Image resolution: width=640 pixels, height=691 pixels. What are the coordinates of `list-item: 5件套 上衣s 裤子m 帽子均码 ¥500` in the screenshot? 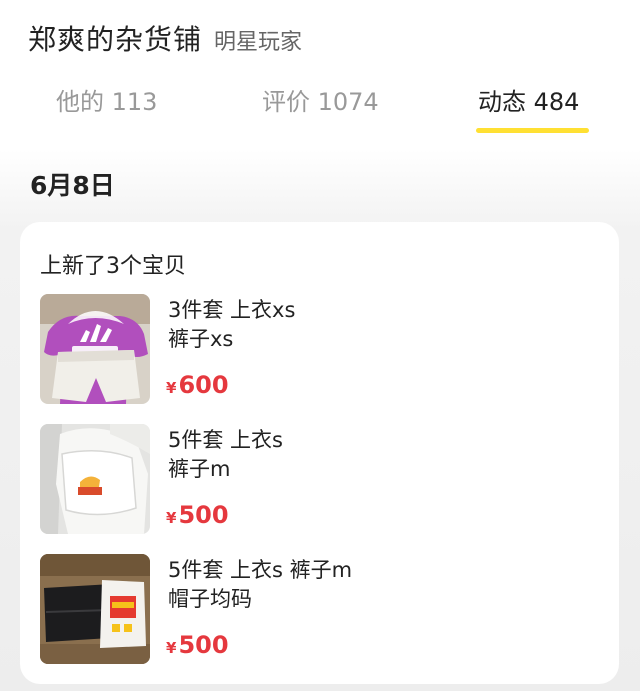 It's located at (320, 610).